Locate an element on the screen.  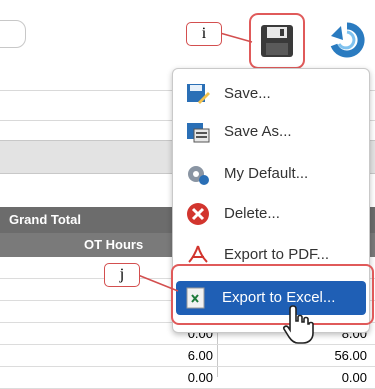
annotation-label-j: j is located at coordinates (122, 275).